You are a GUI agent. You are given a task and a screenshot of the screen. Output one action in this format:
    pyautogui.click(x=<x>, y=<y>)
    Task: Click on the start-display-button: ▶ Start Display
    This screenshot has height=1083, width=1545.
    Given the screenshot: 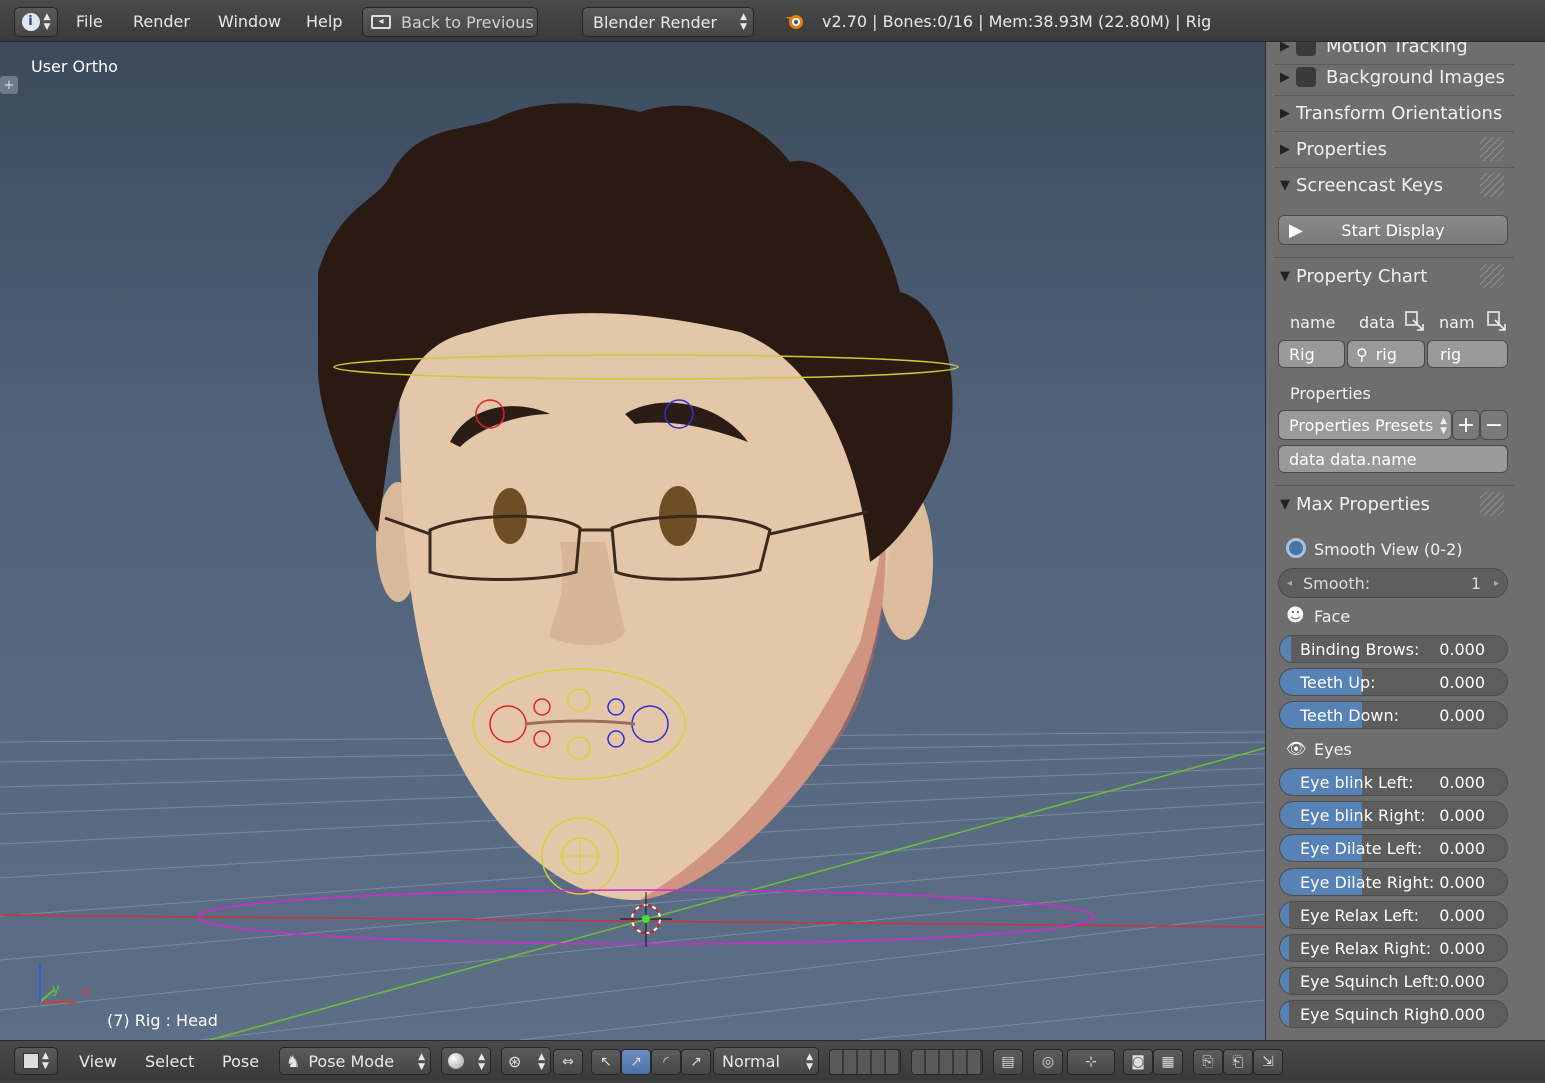 What is the action you would take?
    pyautogui.click(x=1393, y=230)
    